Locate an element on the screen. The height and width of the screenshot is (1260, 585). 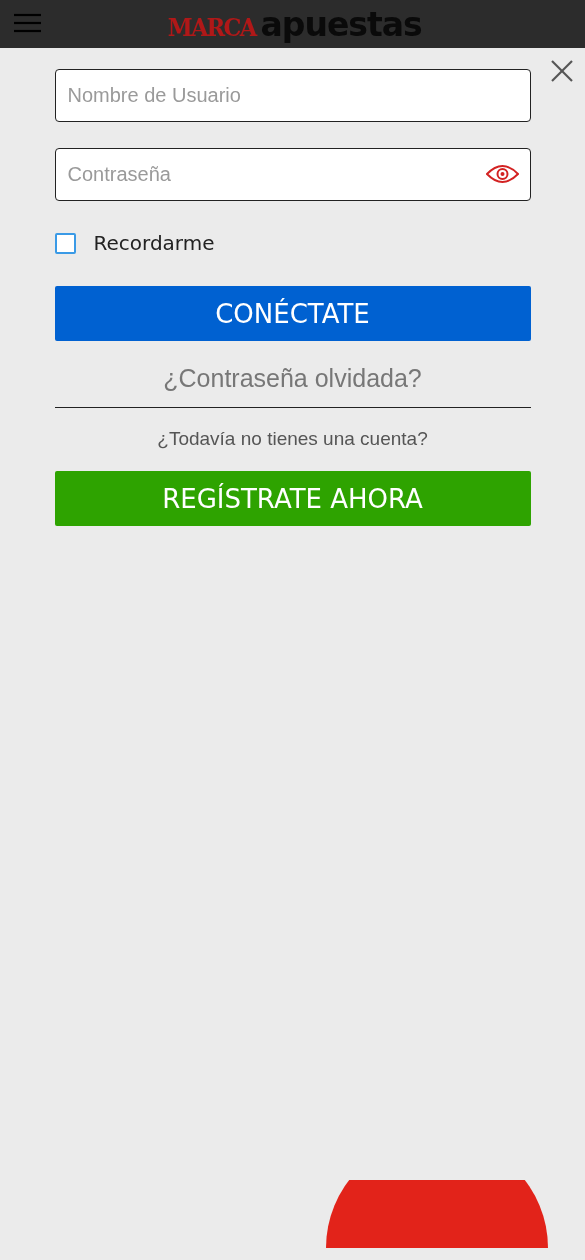
checkbox-label: Recordarme is located at coordinates (154, 243).